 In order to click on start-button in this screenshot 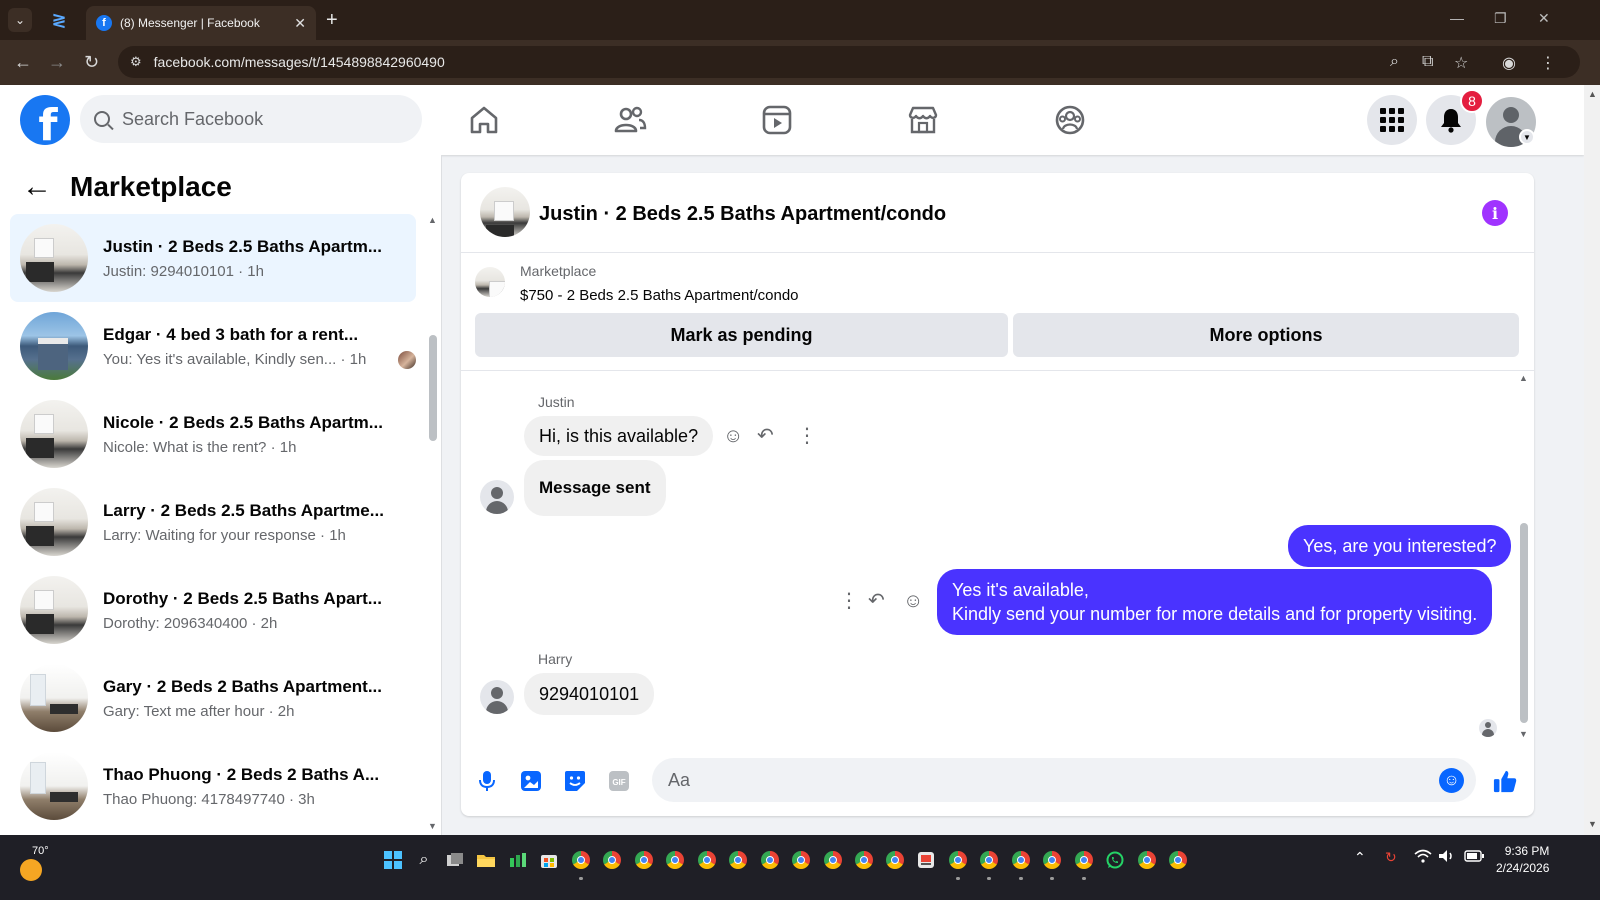, I will do `click(393, 860)`.